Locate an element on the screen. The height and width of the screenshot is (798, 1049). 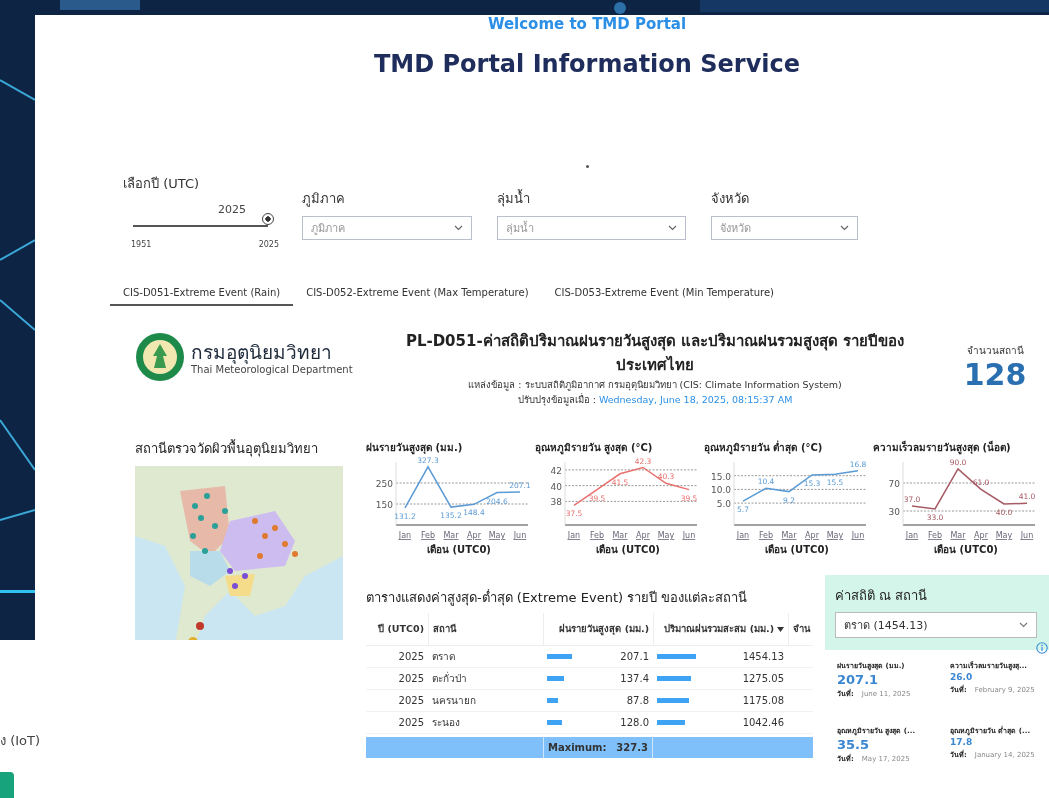
tab: CIS-D052-Extreme Event (Max Temperature) is located at coordinates (417, 294).